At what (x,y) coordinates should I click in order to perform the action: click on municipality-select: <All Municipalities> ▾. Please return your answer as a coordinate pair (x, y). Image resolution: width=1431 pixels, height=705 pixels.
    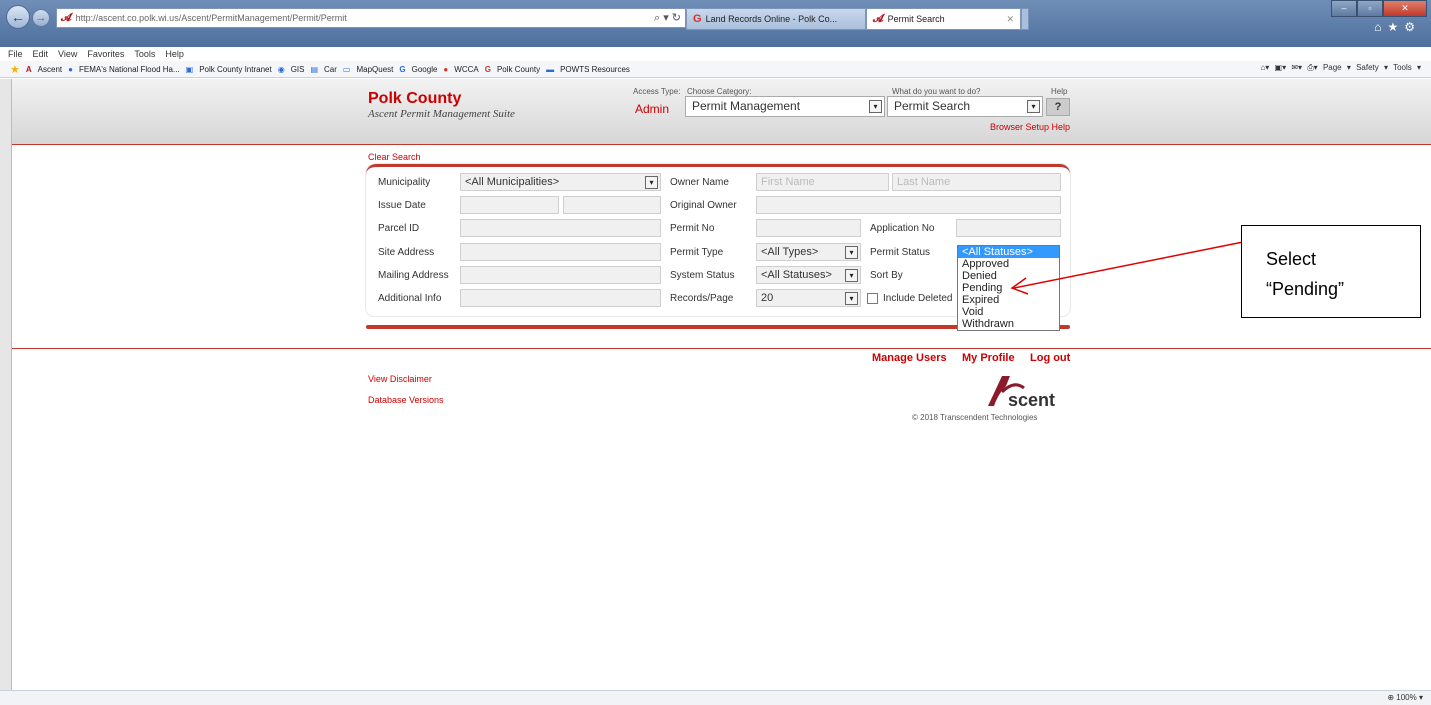
    Looking at the image, I should click on (560, 182).